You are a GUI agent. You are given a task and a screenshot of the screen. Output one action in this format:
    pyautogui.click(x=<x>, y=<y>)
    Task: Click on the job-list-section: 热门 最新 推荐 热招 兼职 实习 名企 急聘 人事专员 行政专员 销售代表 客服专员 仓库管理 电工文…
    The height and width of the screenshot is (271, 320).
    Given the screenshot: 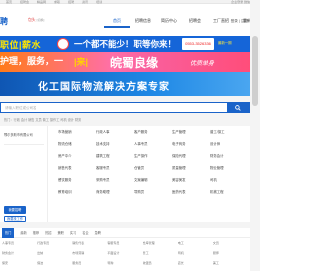 What is the action you would take?
    pyautogui.click(x=125, y=249)
    